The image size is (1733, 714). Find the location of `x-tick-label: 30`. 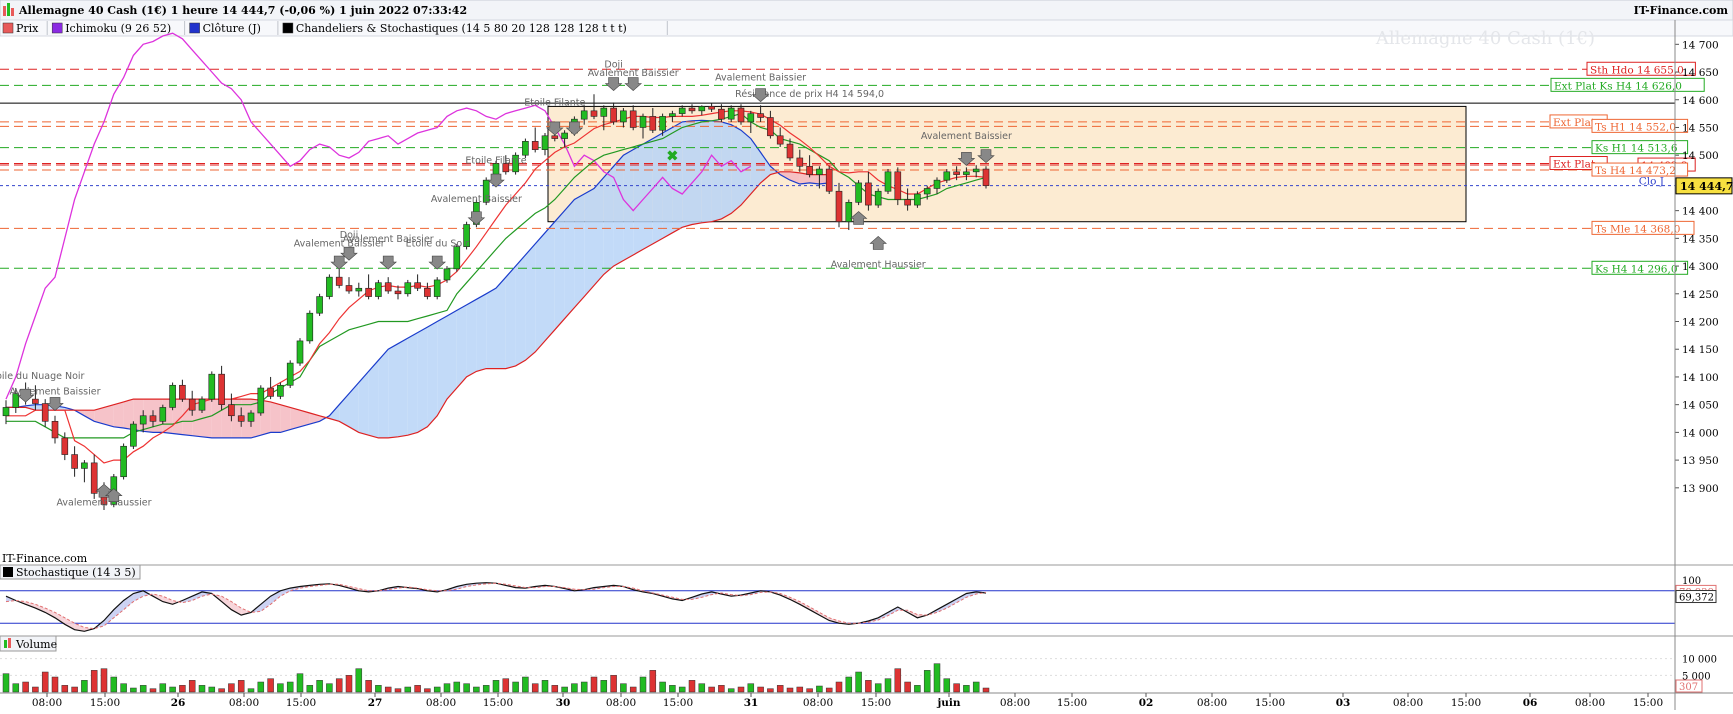

x-tick-label: 30 is located at coordinates (563, 703).